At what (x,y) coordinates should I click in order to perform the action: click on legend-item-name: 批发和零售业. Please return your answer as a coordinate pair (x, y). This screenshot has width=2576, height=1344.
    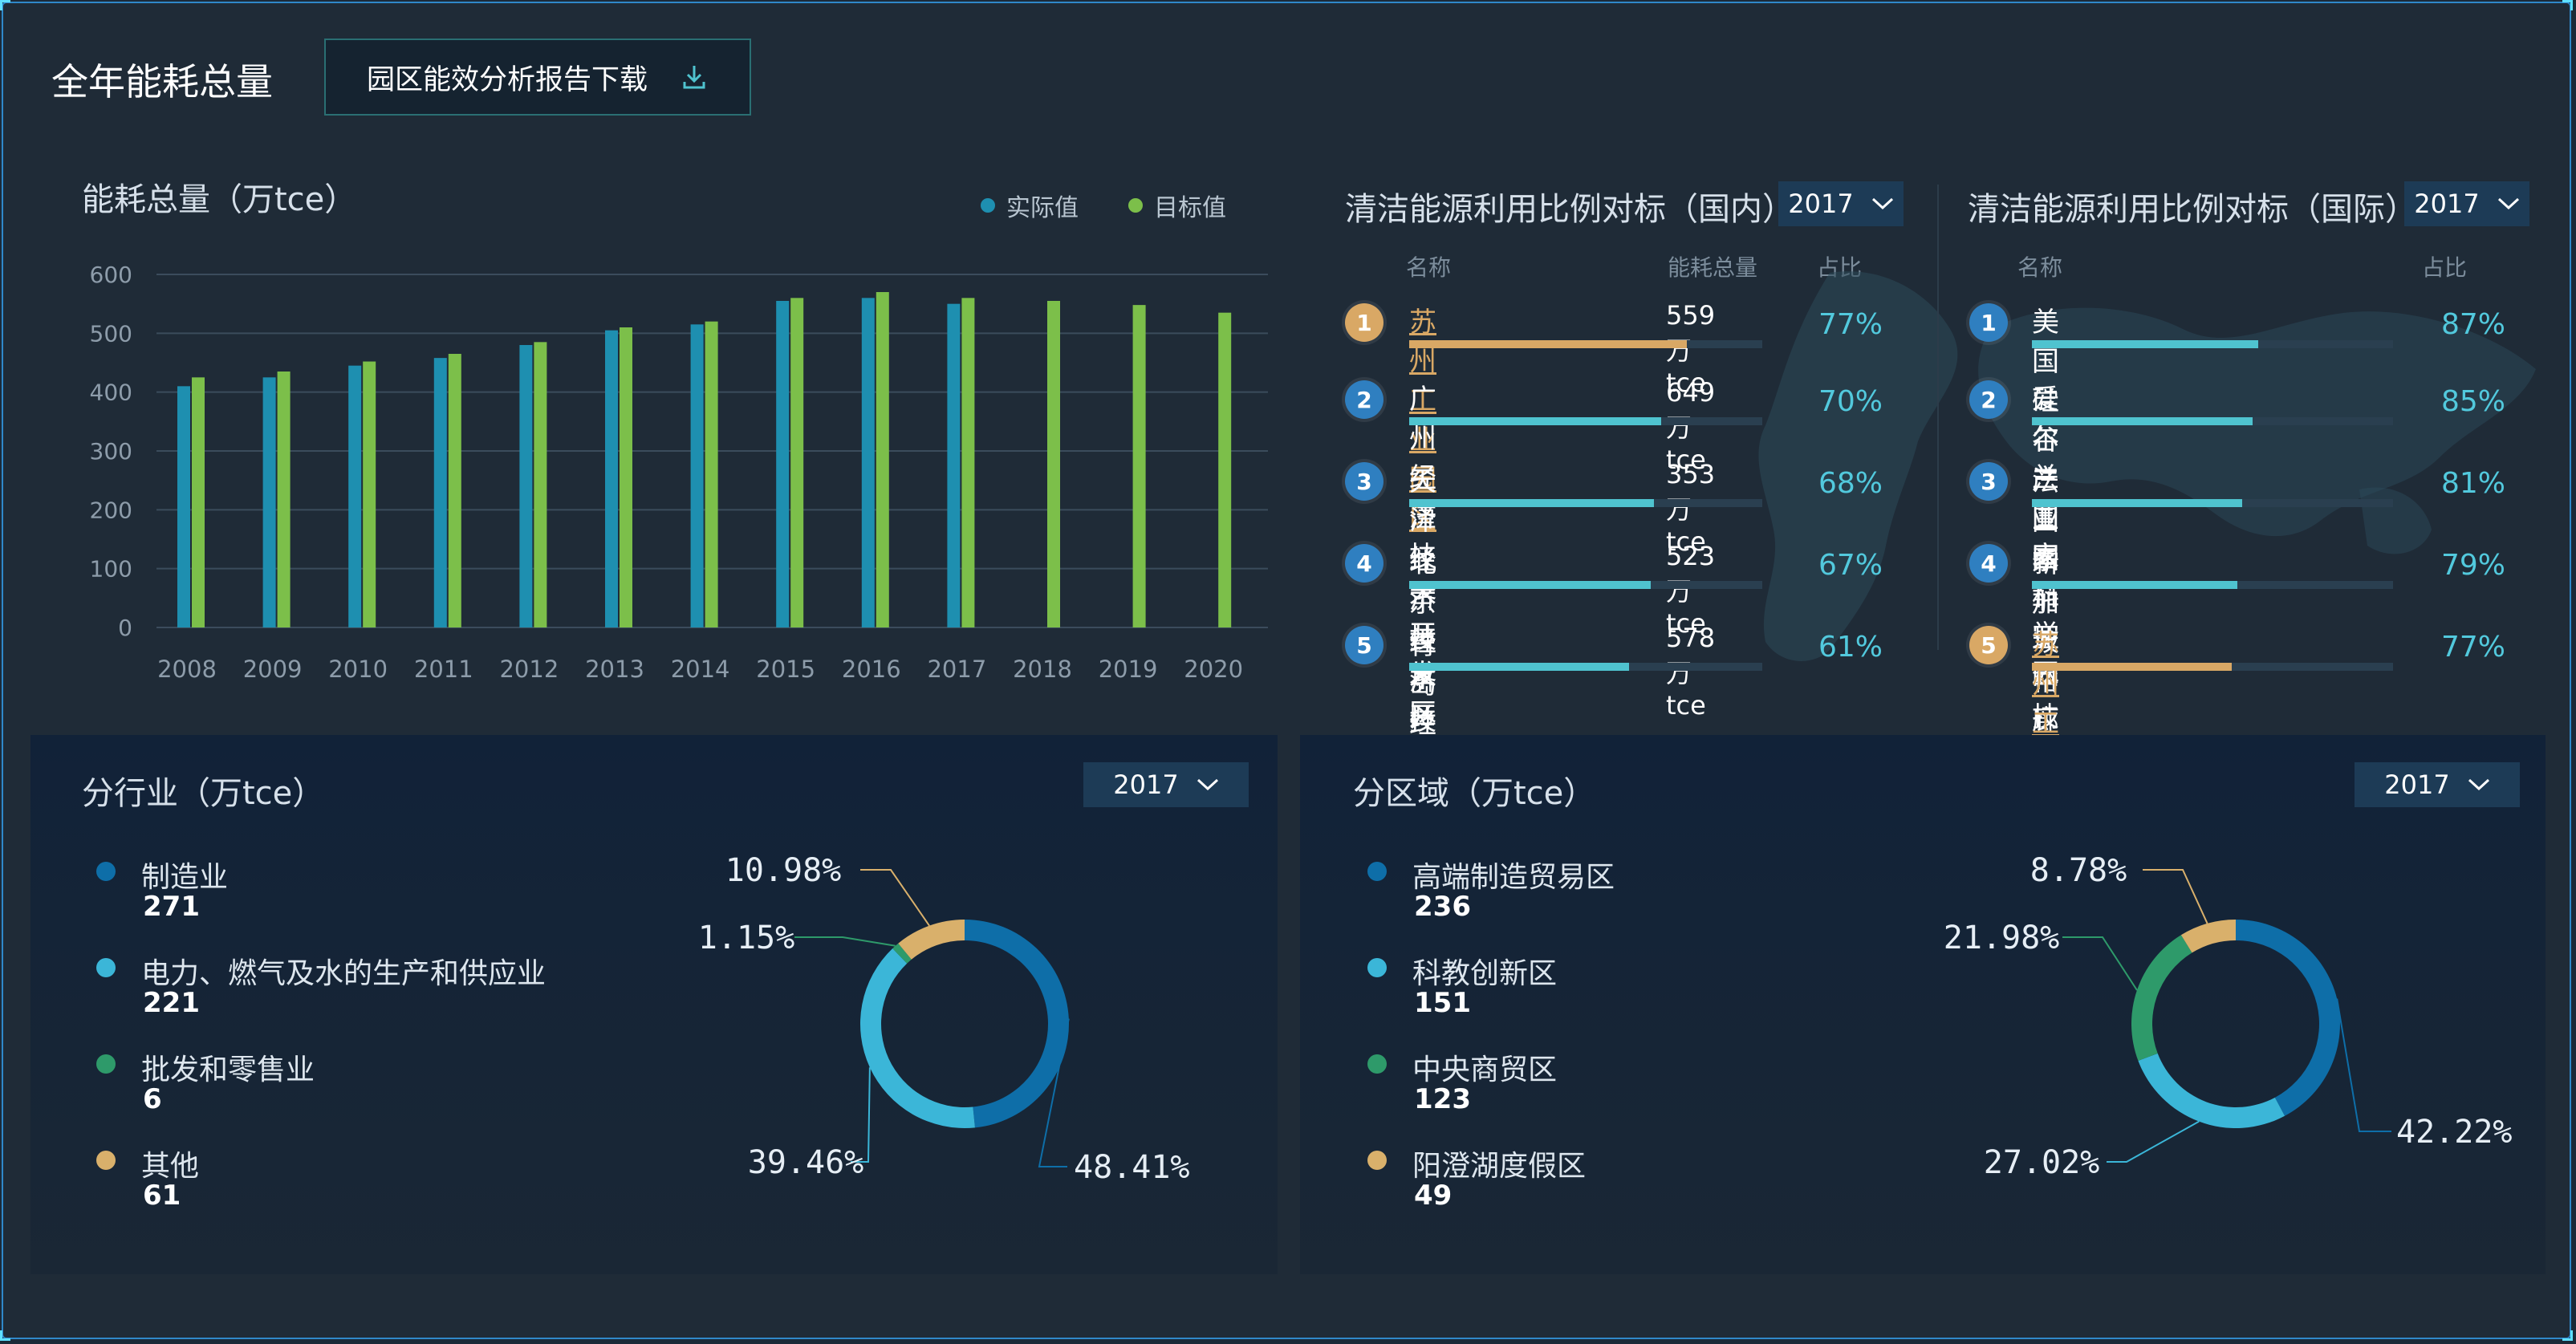
    Looking at the image, I should click on (228, 1070).